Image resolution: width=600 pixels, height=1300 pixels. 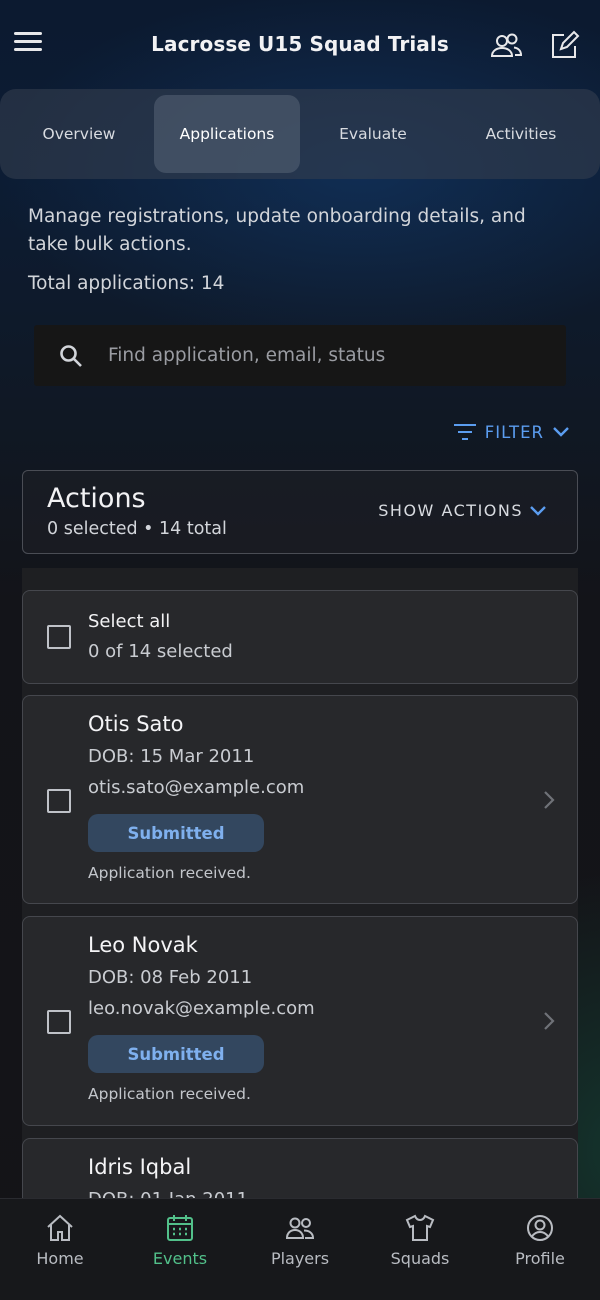 I want to click on select-all-checkbox, so click(x=59, y=637).